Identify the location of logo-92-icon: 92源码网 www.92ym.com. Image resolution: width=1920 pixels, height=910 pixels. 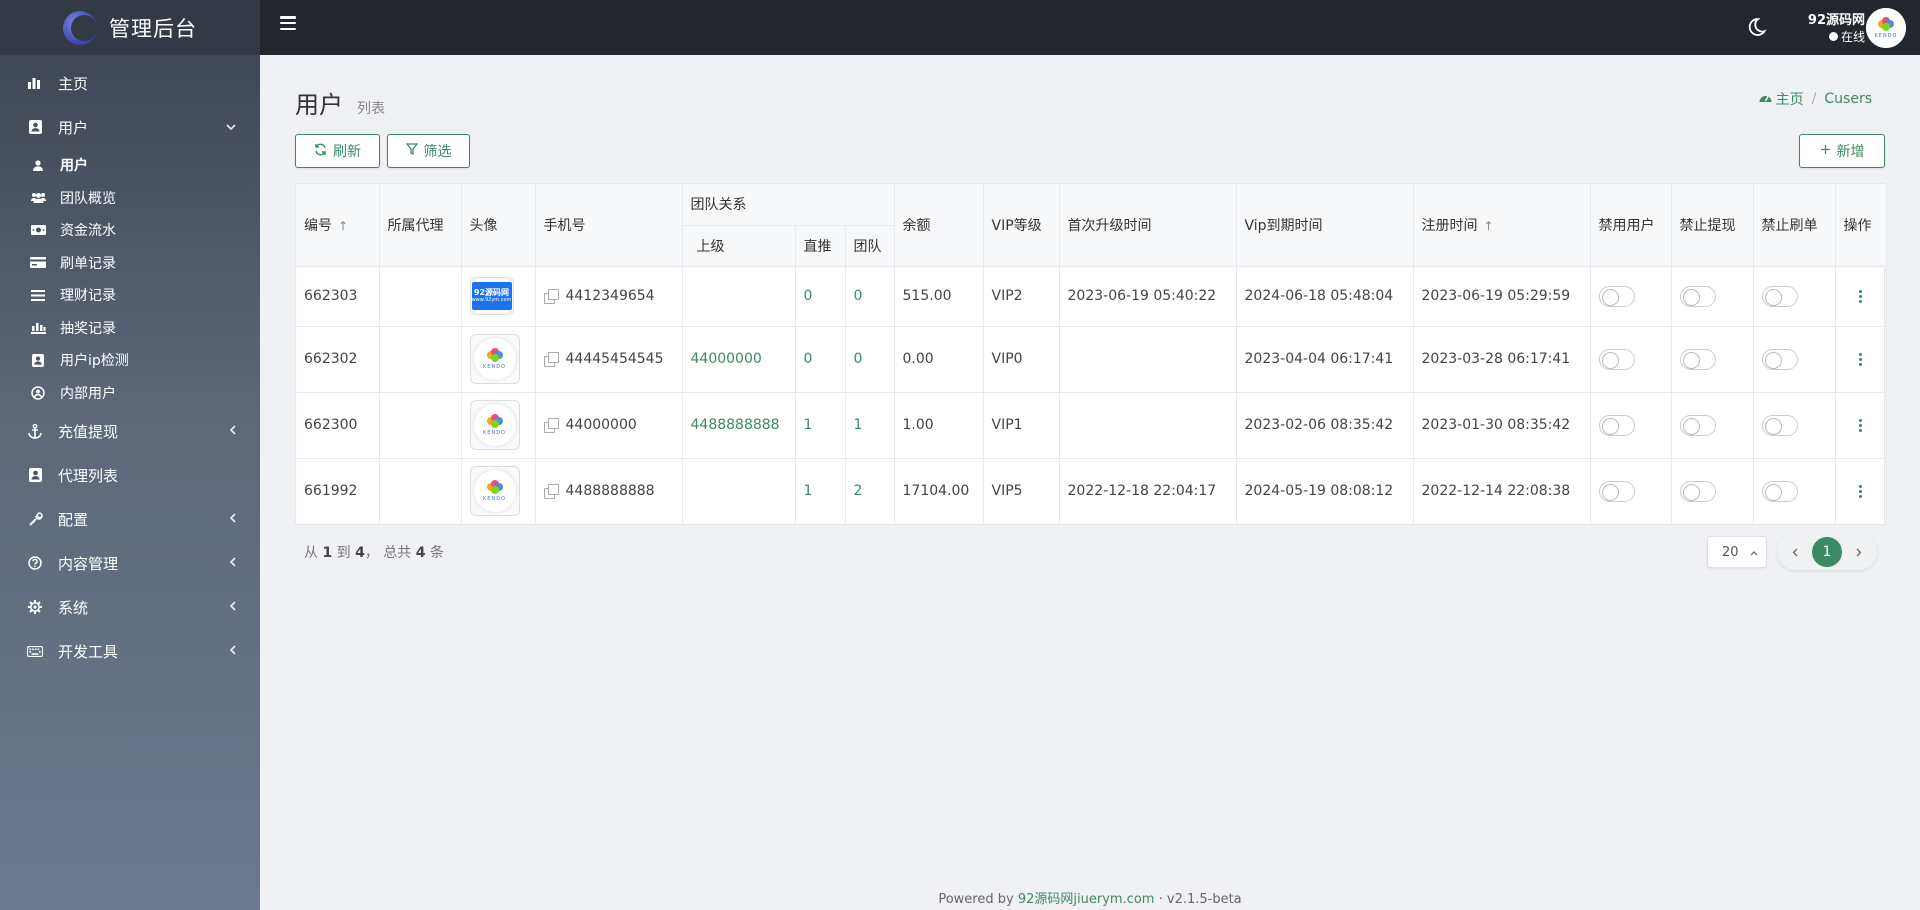
(491, 296).